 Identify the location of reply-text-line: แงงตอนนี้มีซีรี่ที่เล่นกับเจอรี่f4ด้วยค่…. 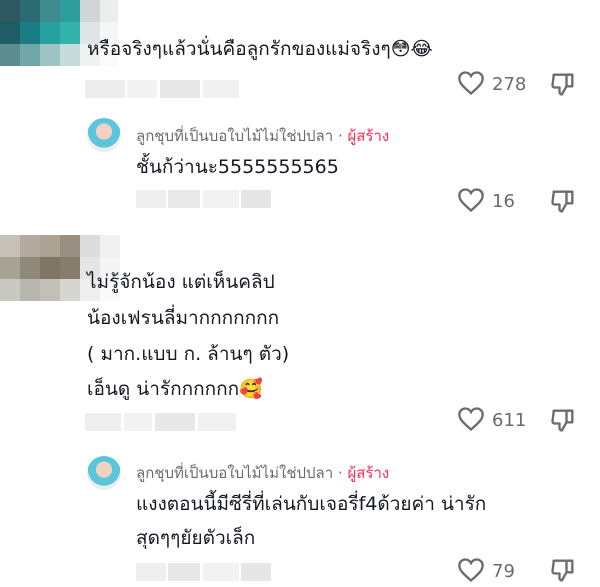
(311, 504).